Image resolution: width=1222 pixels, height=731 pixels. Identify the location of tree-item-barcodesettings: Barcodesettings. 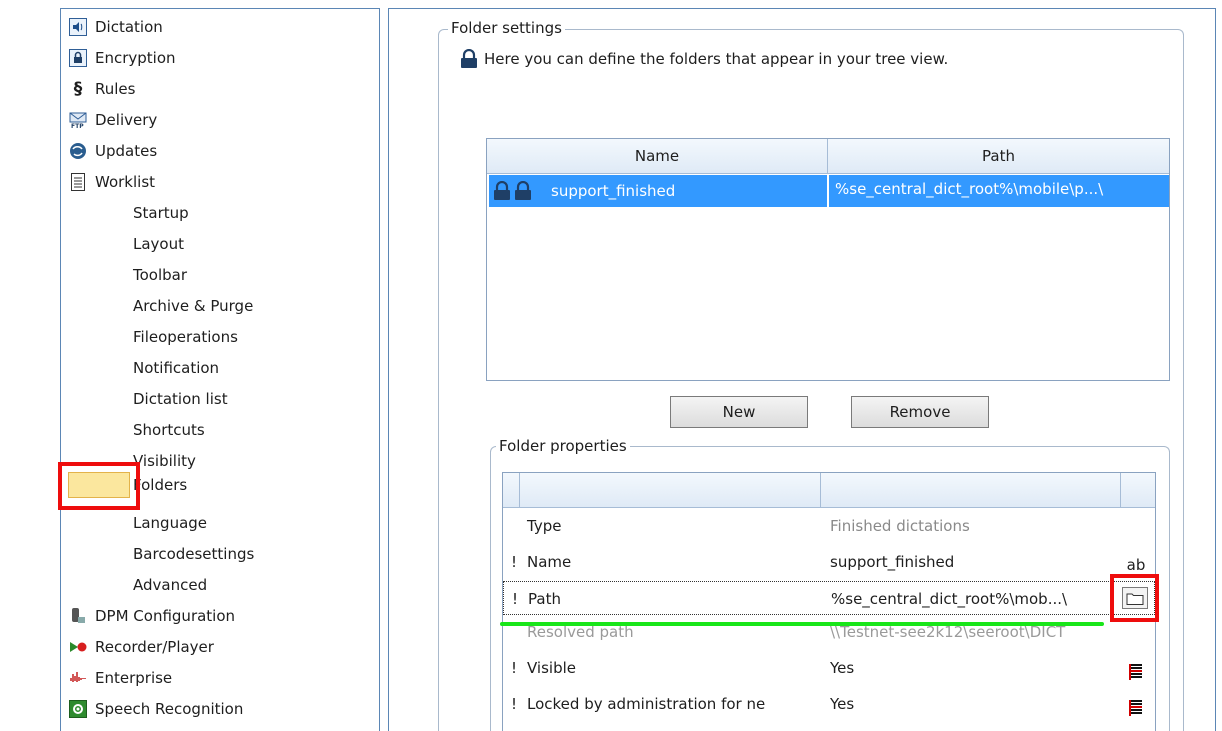
(193, 554).